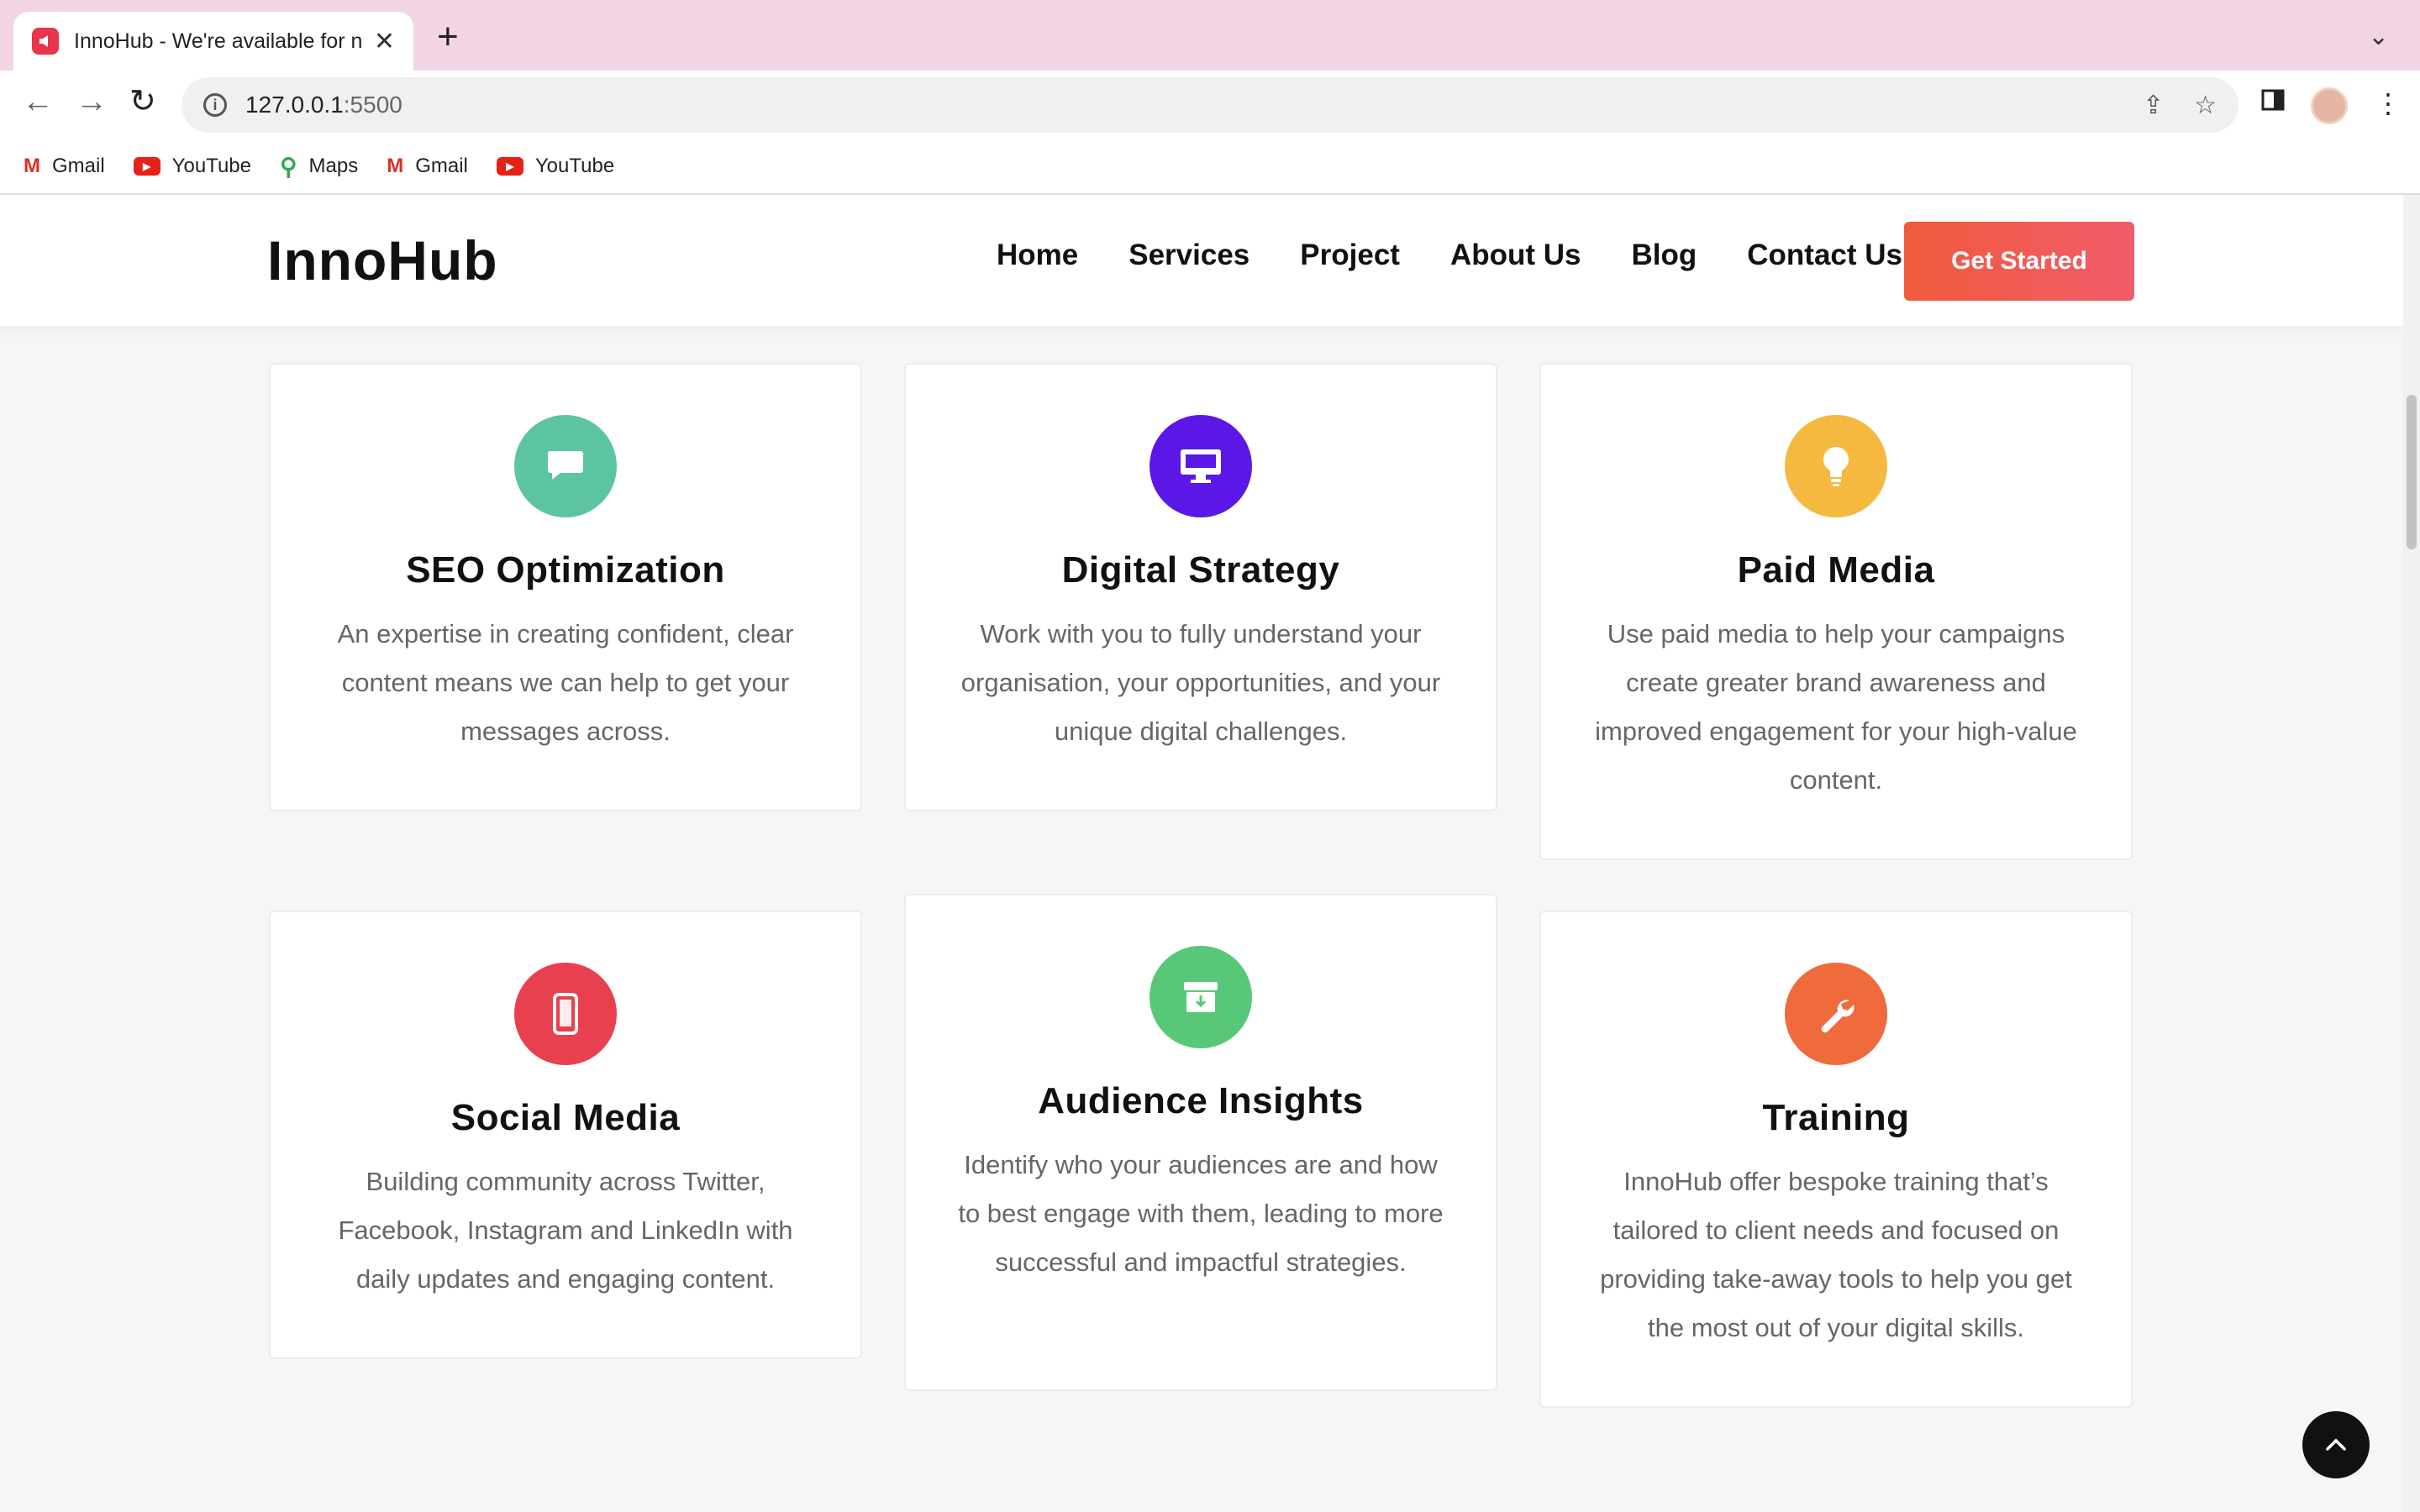 The width and height of the screenshot is (2420, 1512). Describe the element at coordinates (566, 570) in the screenshot. I see `service-title: SEO Optimization` at that location.